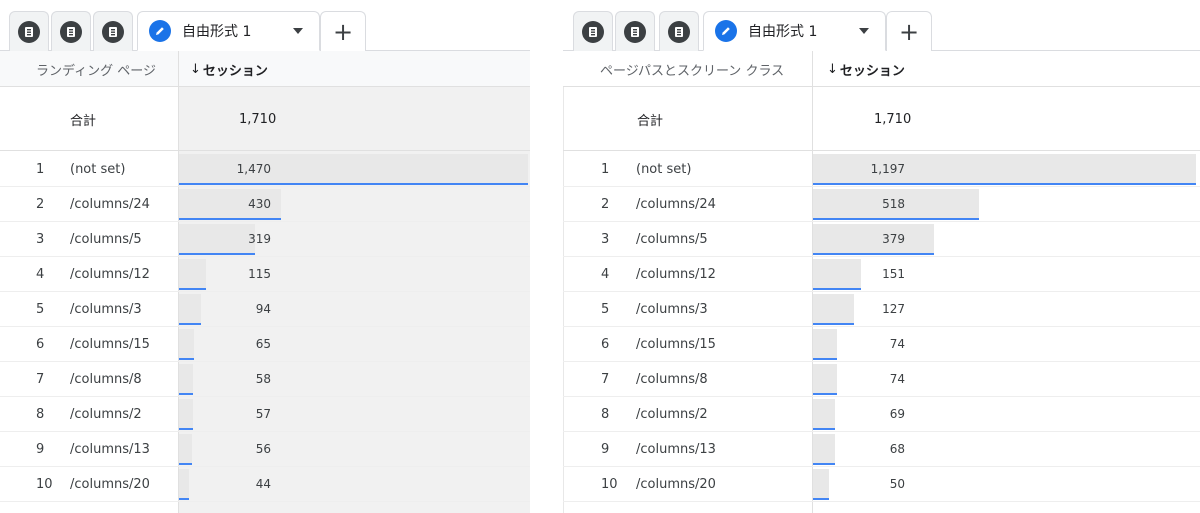  What do you see at coordinates (259, 238) in the screenshot?
I see `session-value: 319` at bounding box center [259, 238].